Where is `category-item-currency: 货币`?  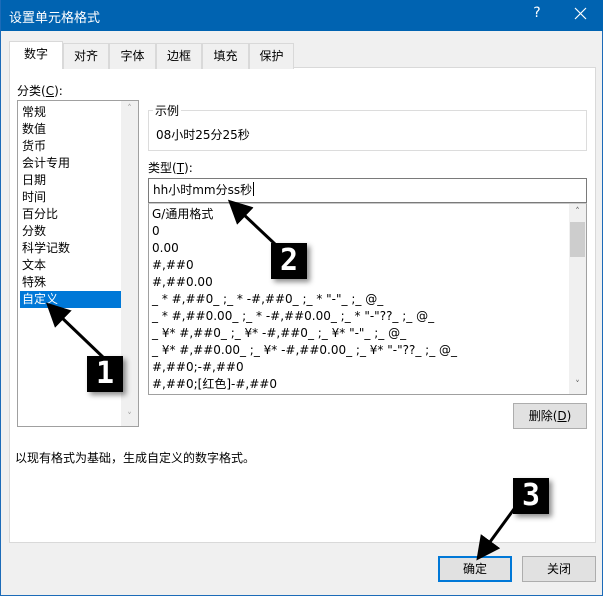
category-item-currency: 货币 is located at coordinates (71, 146).